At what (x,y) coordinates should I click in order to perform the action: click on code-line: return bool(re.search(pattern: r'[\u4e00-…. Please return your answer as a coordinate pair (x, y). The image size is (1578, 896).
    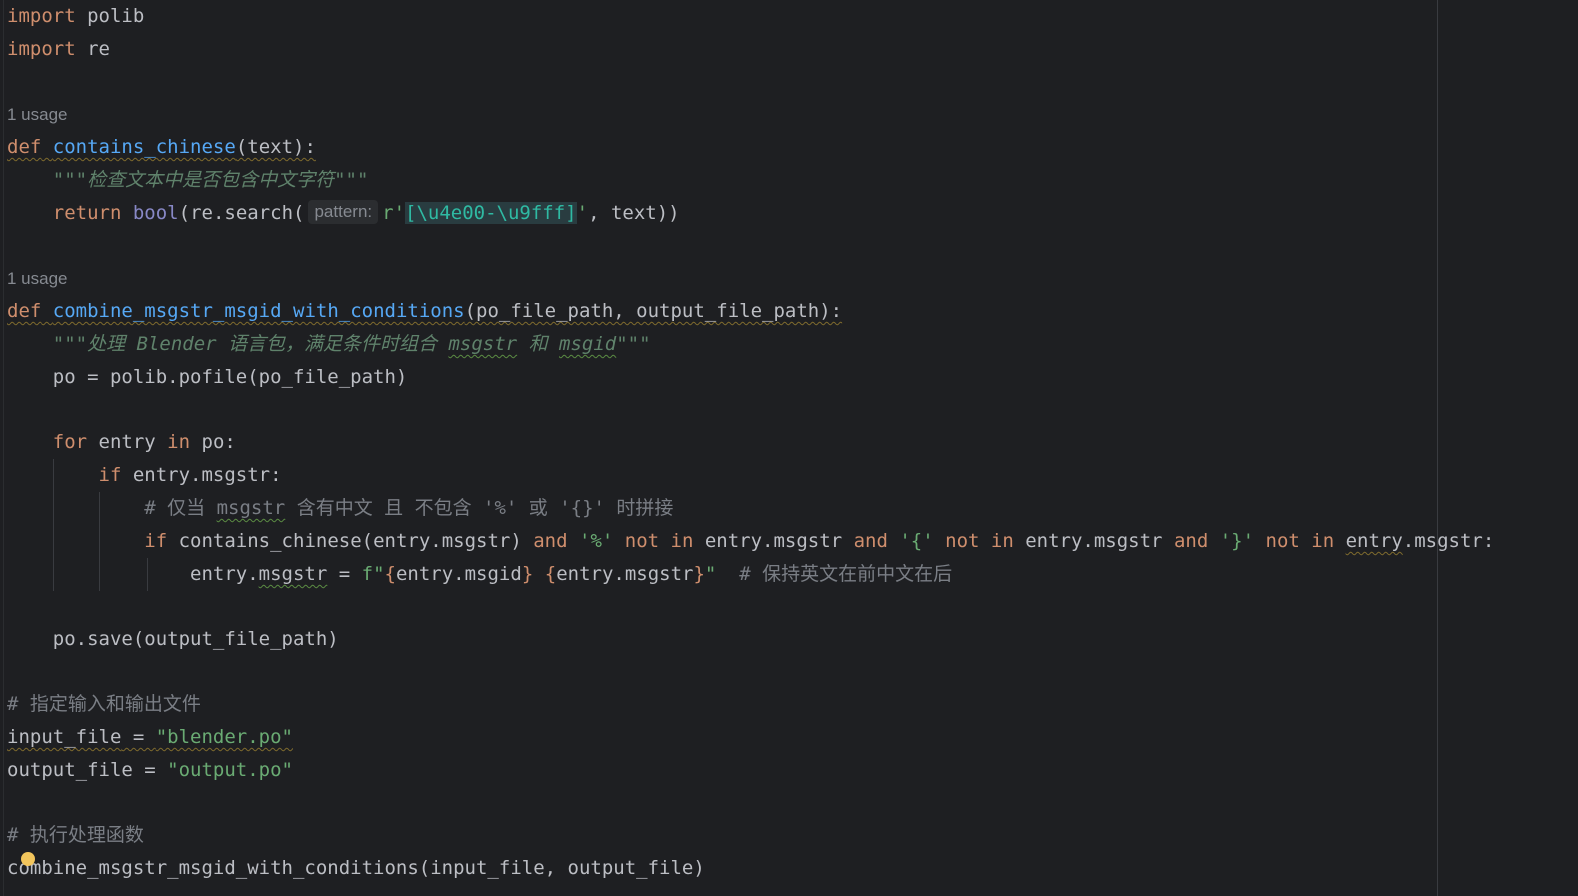
    Looking at the image, I should click on (343, 213).